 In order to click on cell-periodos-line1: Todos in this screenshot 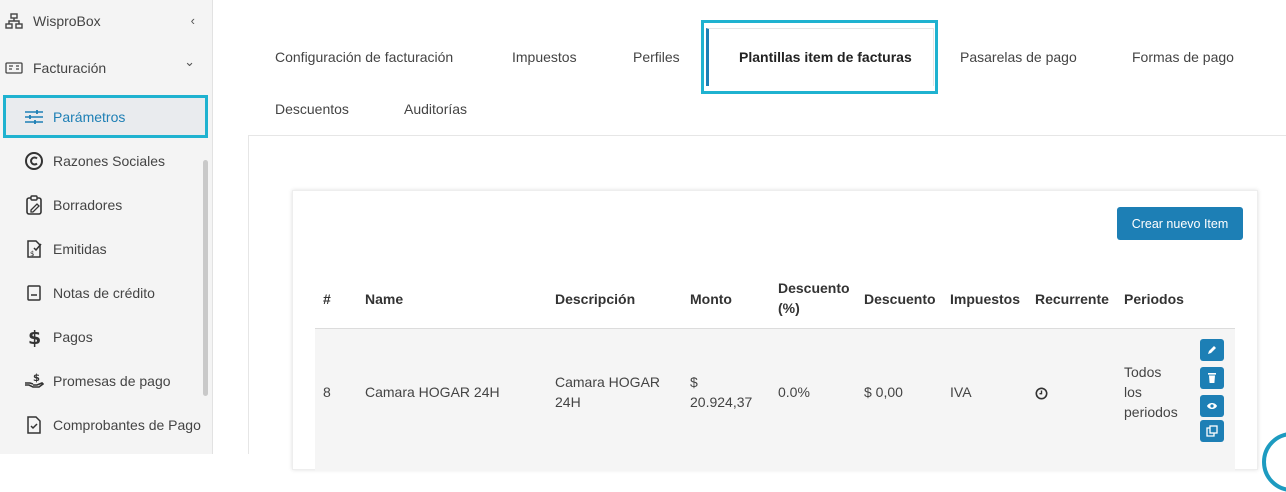, I will do `click(1143, 372)`.